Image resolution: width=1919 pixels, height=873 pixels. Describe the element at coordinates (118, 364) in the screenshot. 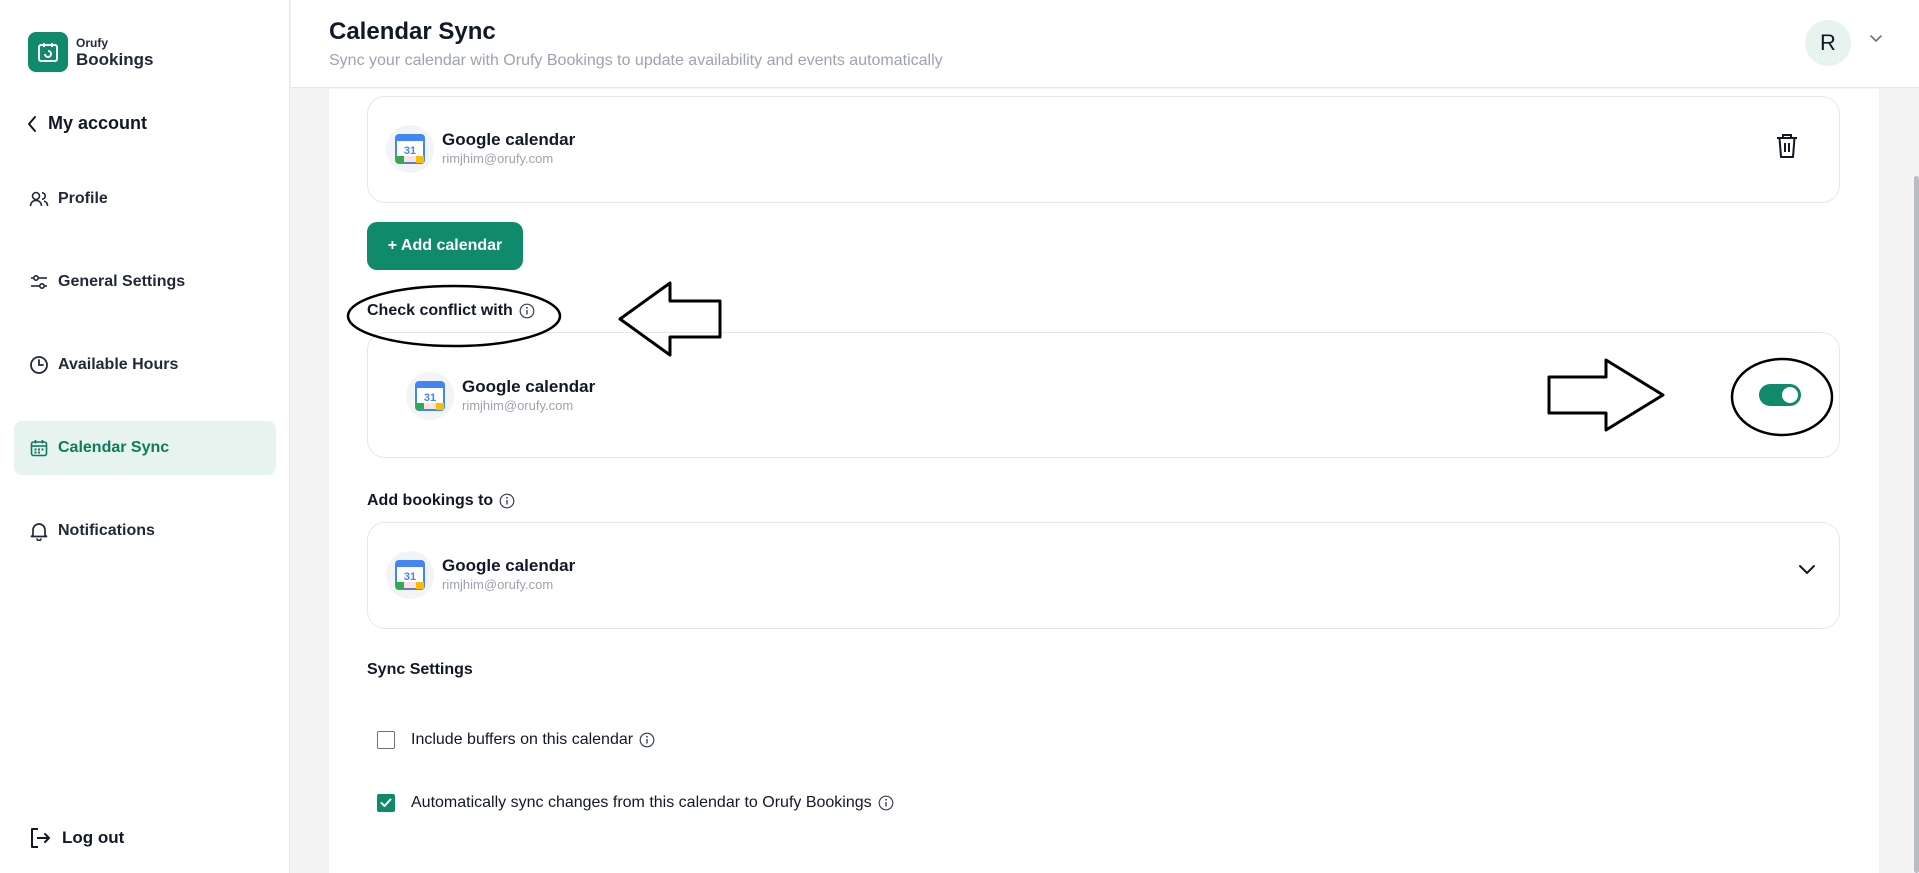

I see `sidebar-item-label: Available Hours` at that location.